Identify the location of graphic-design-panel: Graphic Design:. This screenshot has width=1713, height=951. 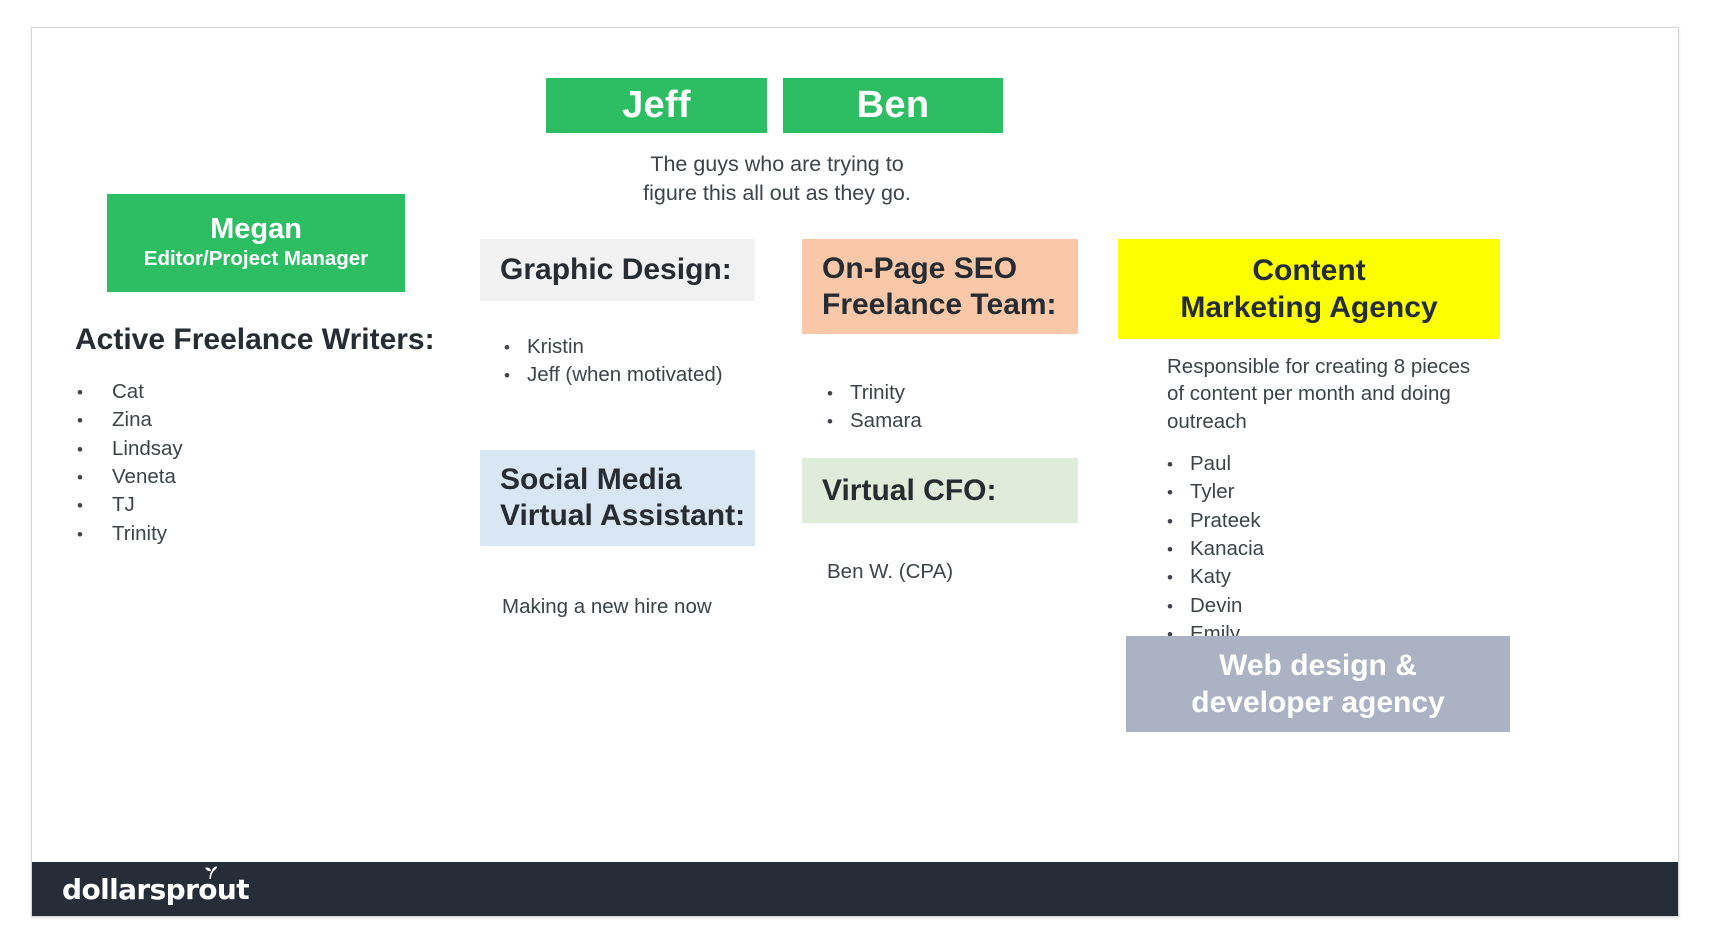
(617, 270).